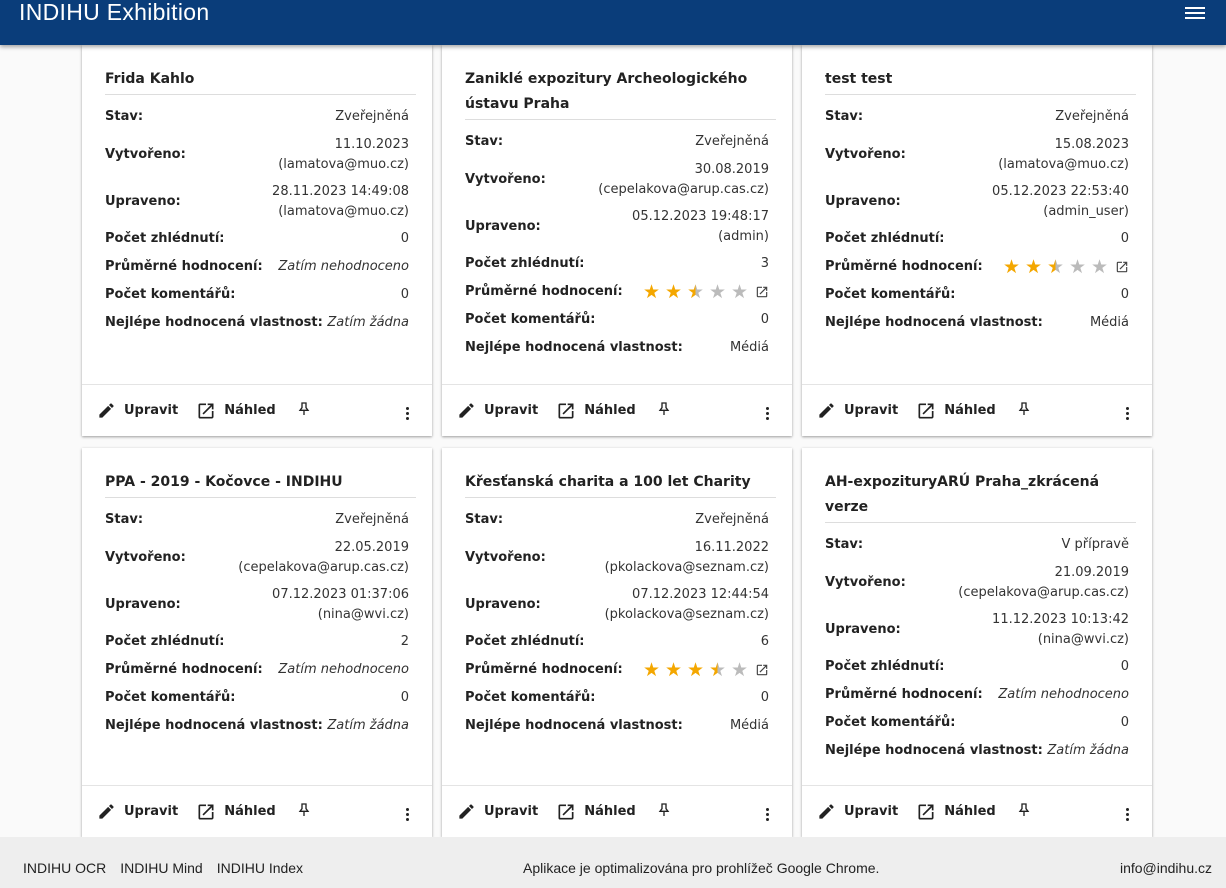 The height and width of the screenshot is (888, 1226). Describe the element at coordinates (1195, 15) in the screenshot. I see `menu-icon` at that location.